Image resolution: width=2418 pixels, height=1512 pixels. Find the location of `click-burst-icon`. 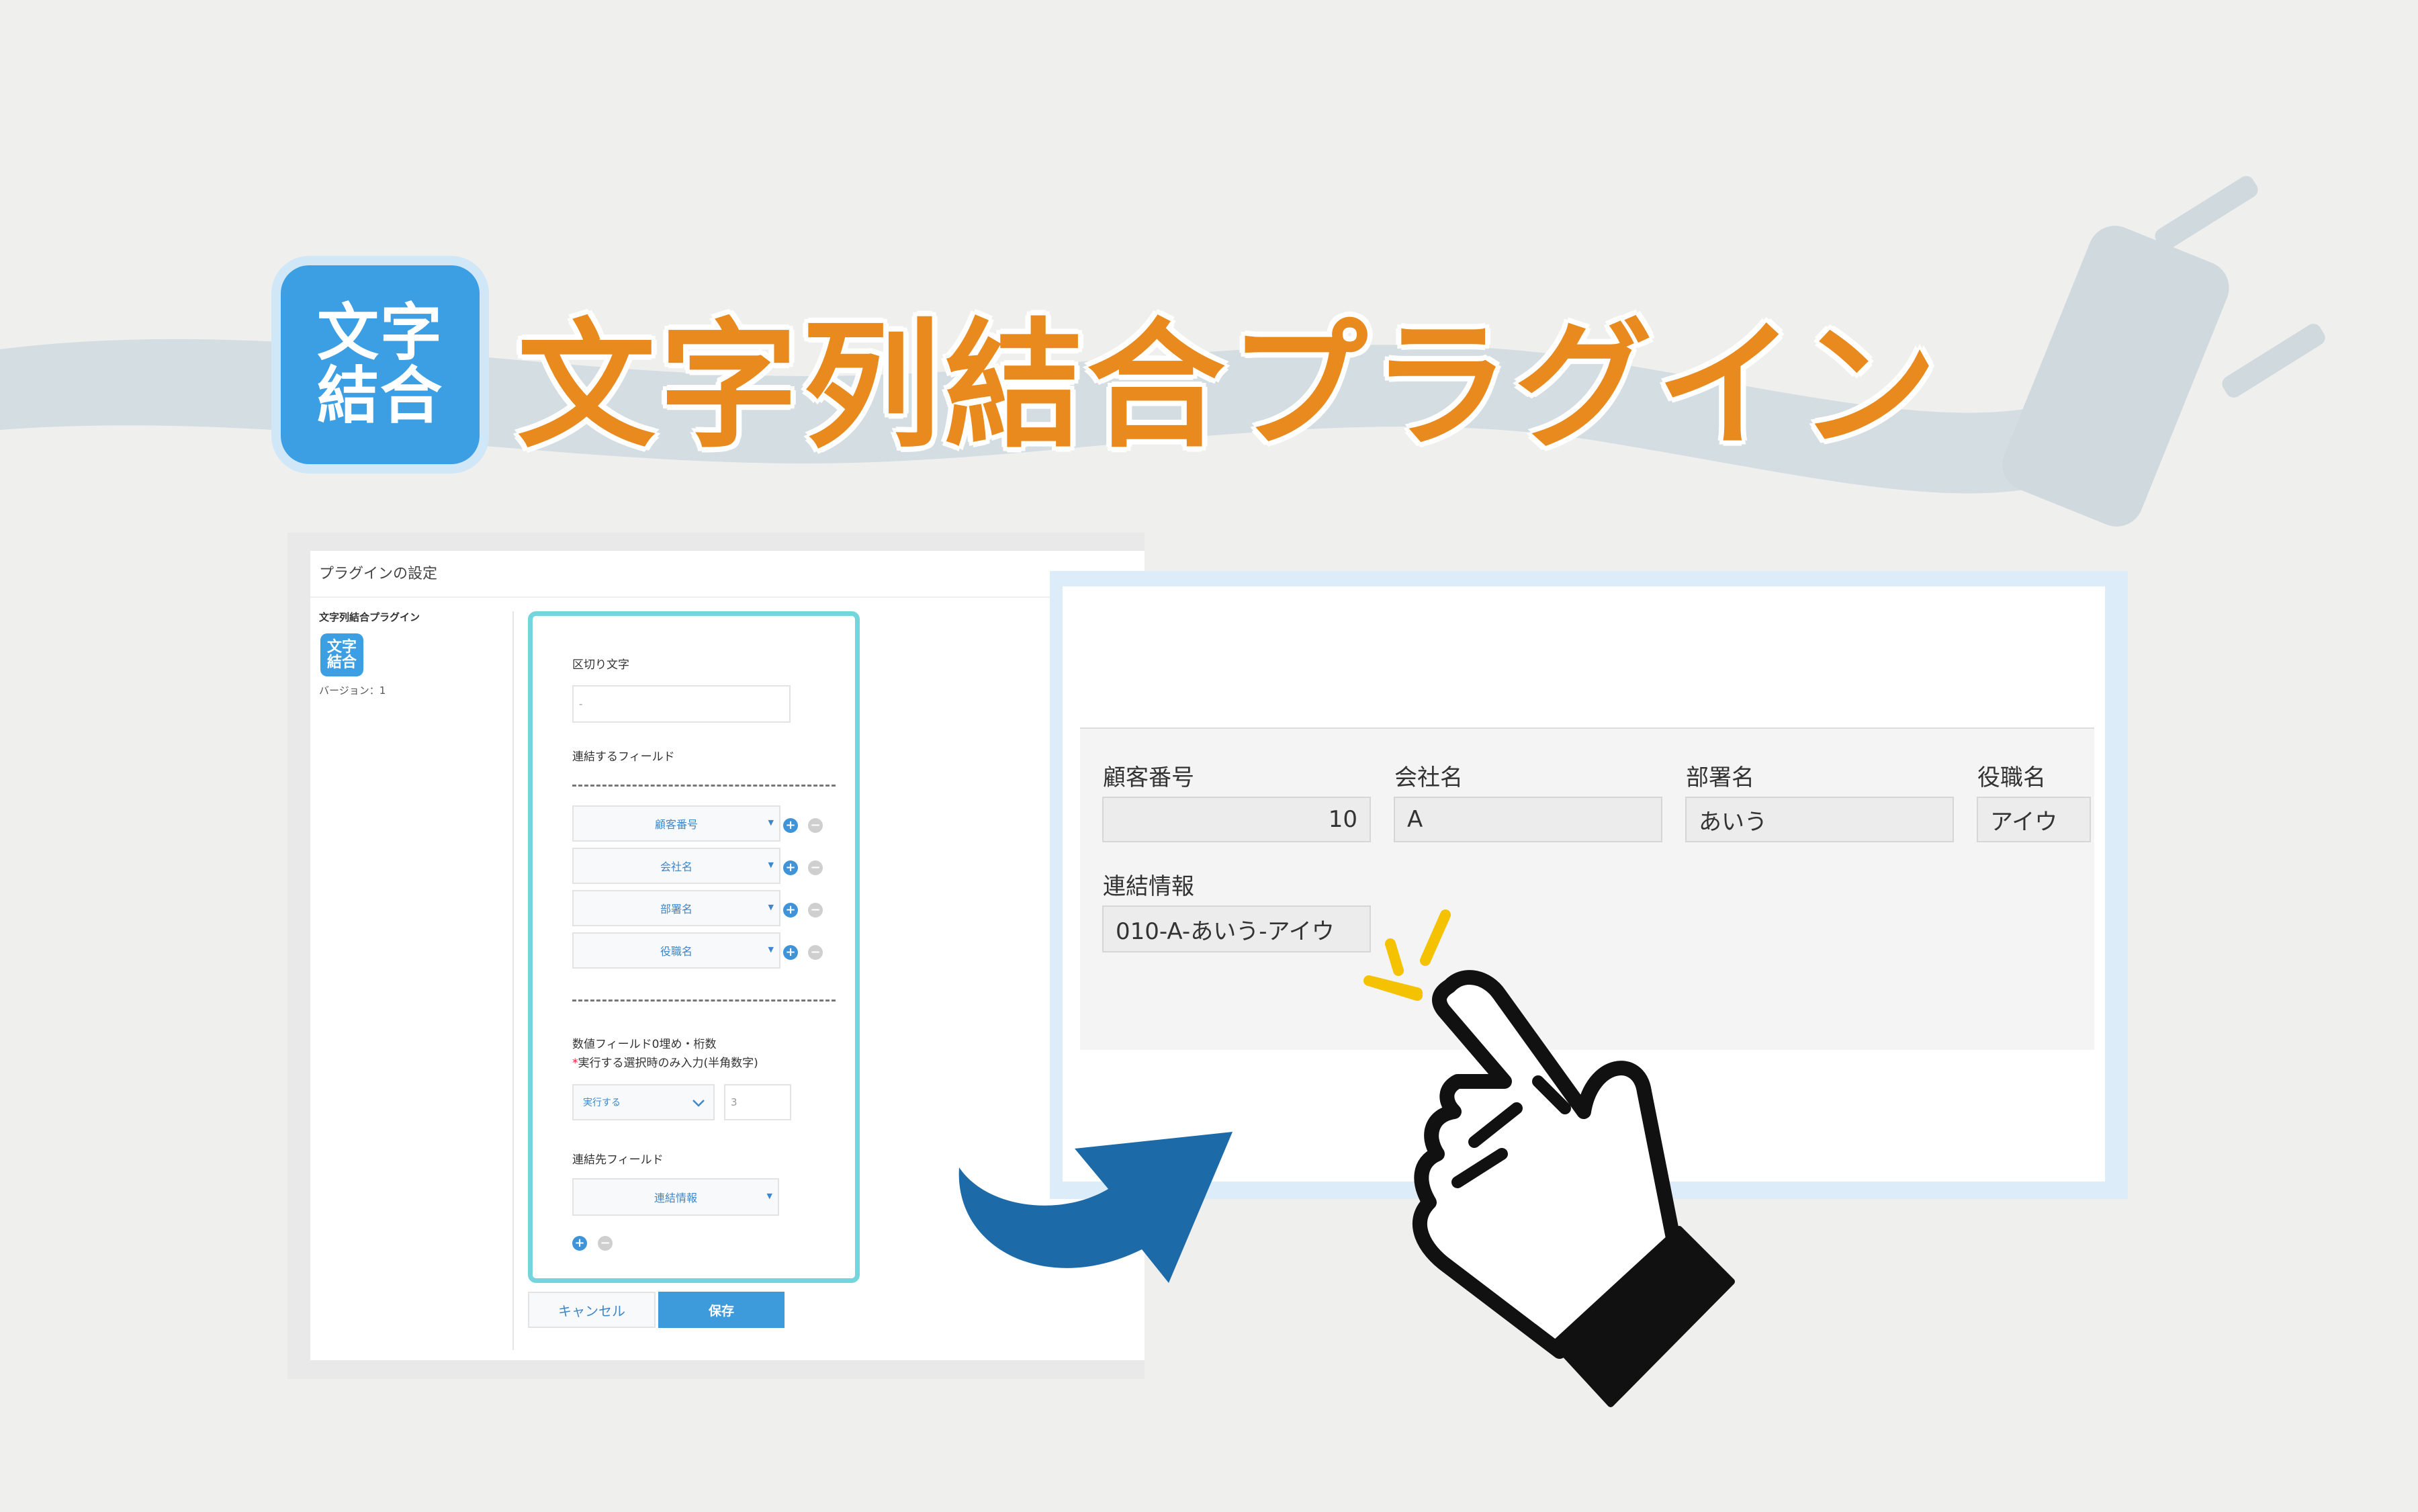

click-burst-icon is located at coordinates (1407, 955).